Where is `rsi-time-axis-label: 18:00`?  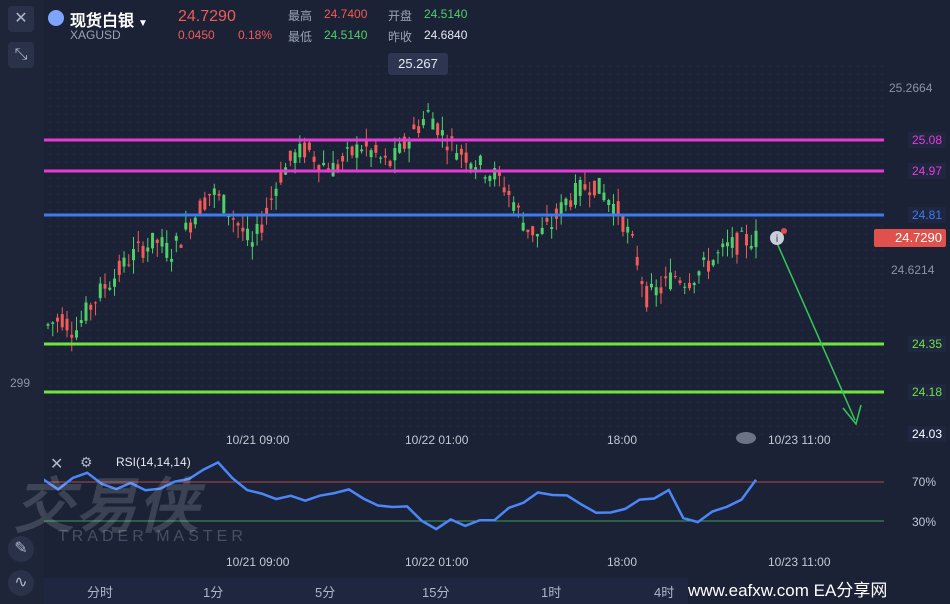 rsi-time-axis-label: 18:00 is located at coordinates (622, 562).